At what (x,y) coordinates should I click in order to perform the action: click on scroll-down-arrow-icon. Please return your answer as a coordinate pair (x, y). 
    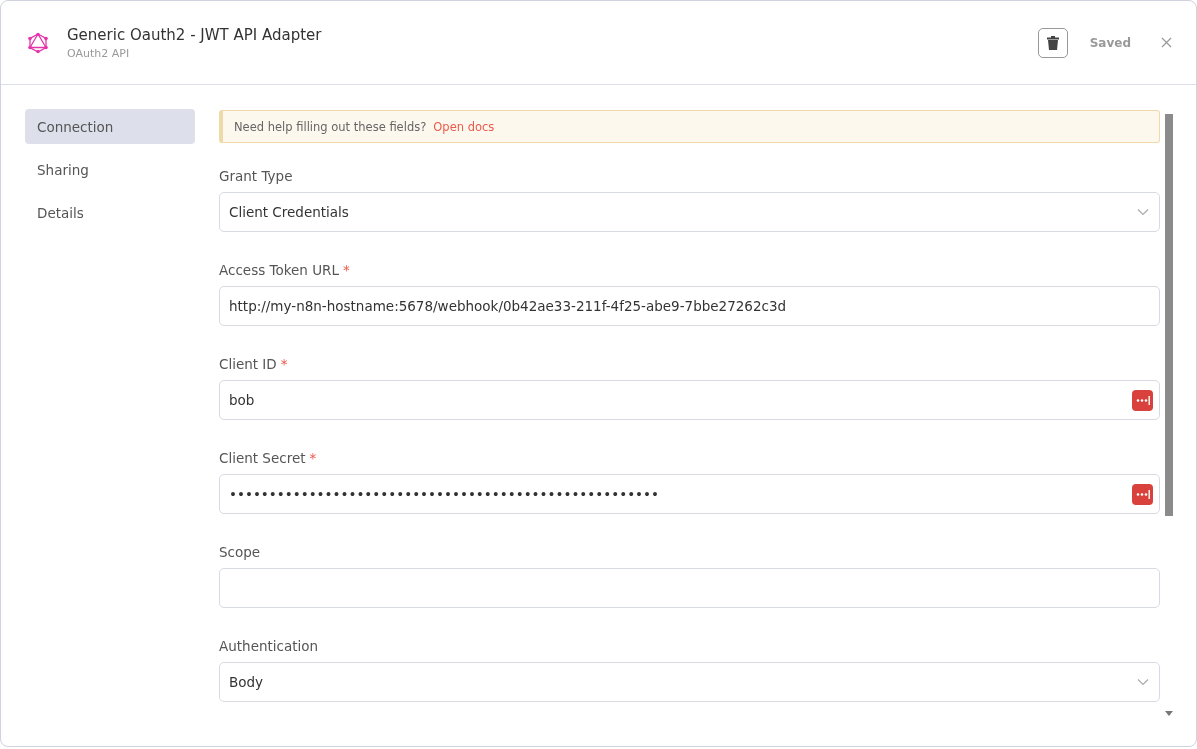
    Looking at the image, I should click on (1169, 713).